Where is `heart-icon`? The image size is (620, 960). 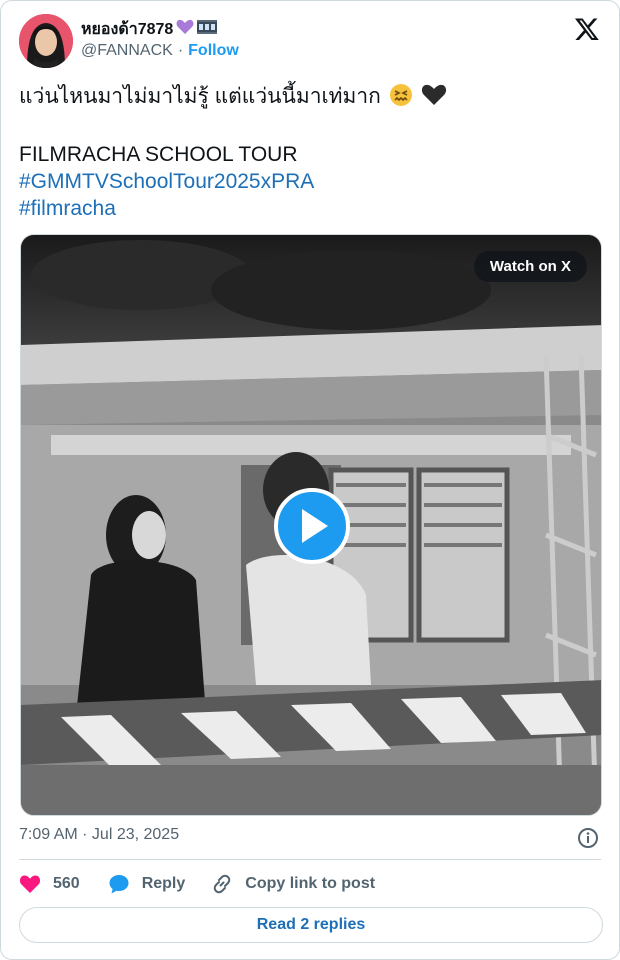 heart-icon is located at coordinates (30, 884).